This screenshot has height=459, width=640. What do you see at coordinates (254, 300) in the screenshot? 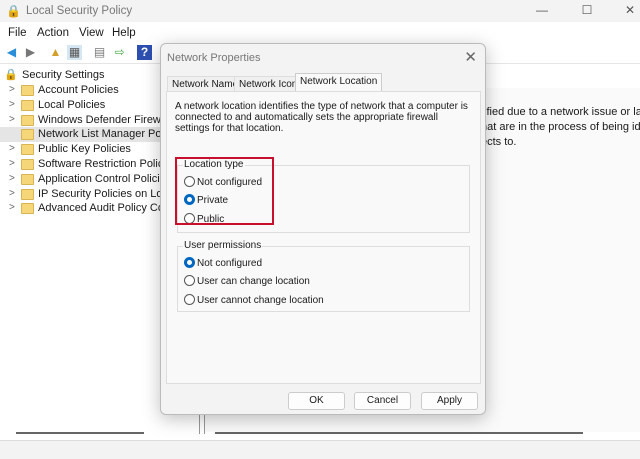
I see `radio-user-cannot-change: User cannot change location` at bounding box center [254, 300].